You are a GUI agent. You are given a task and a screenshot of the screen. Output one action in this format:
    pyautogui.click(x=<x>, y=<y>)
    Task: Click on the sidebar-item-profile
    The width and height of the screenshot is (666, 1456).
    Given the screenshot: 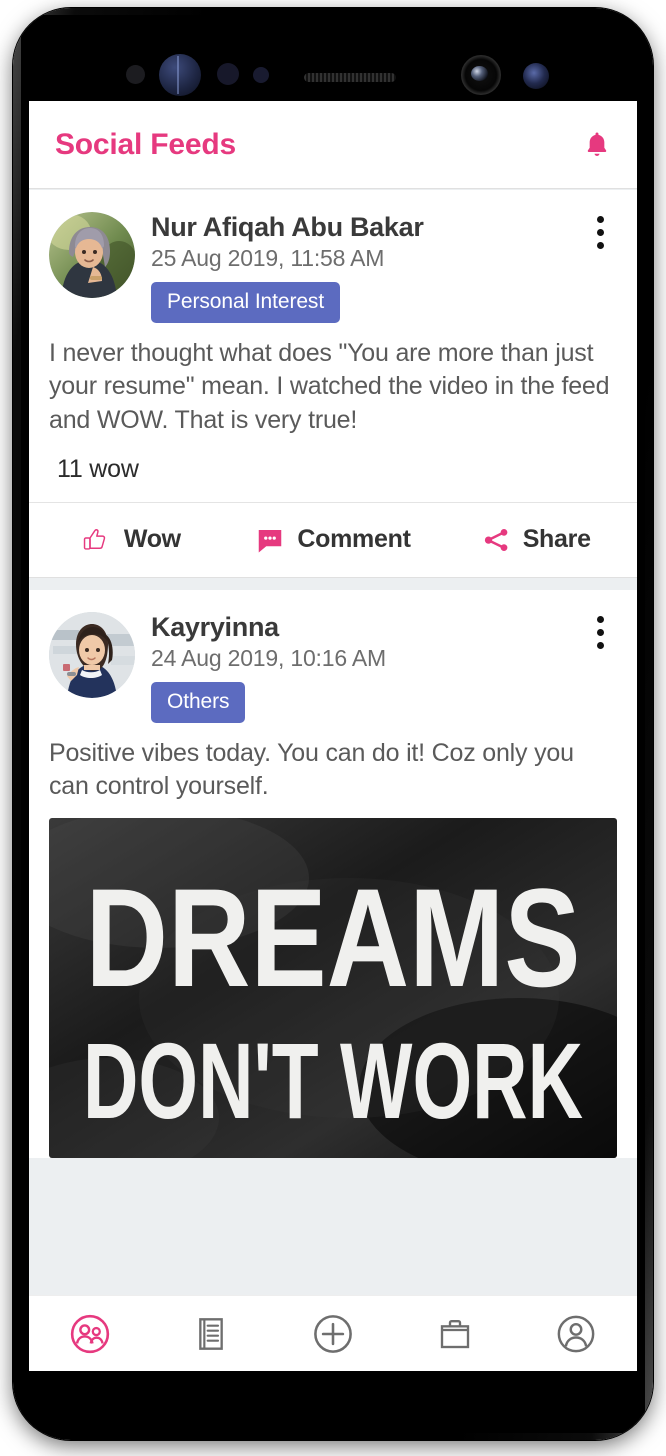 What is the action you would take?
    pyautogui.click(x=576, y=1334)
    